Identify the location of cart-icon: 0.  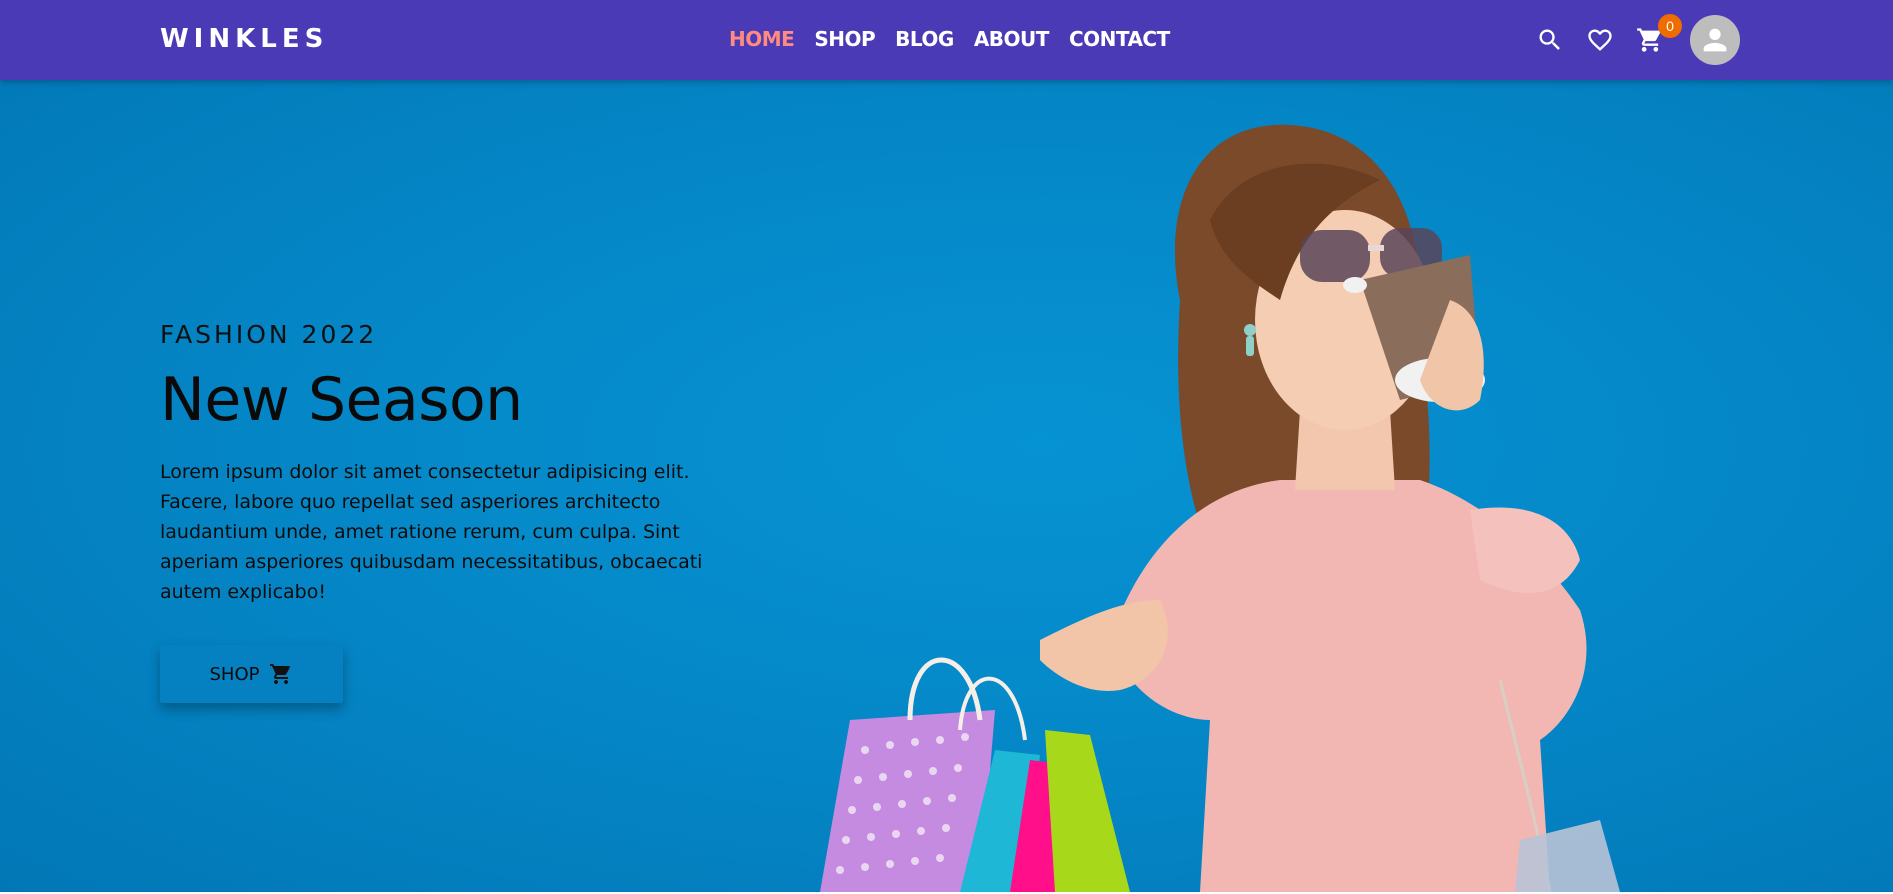
(1659, 34).